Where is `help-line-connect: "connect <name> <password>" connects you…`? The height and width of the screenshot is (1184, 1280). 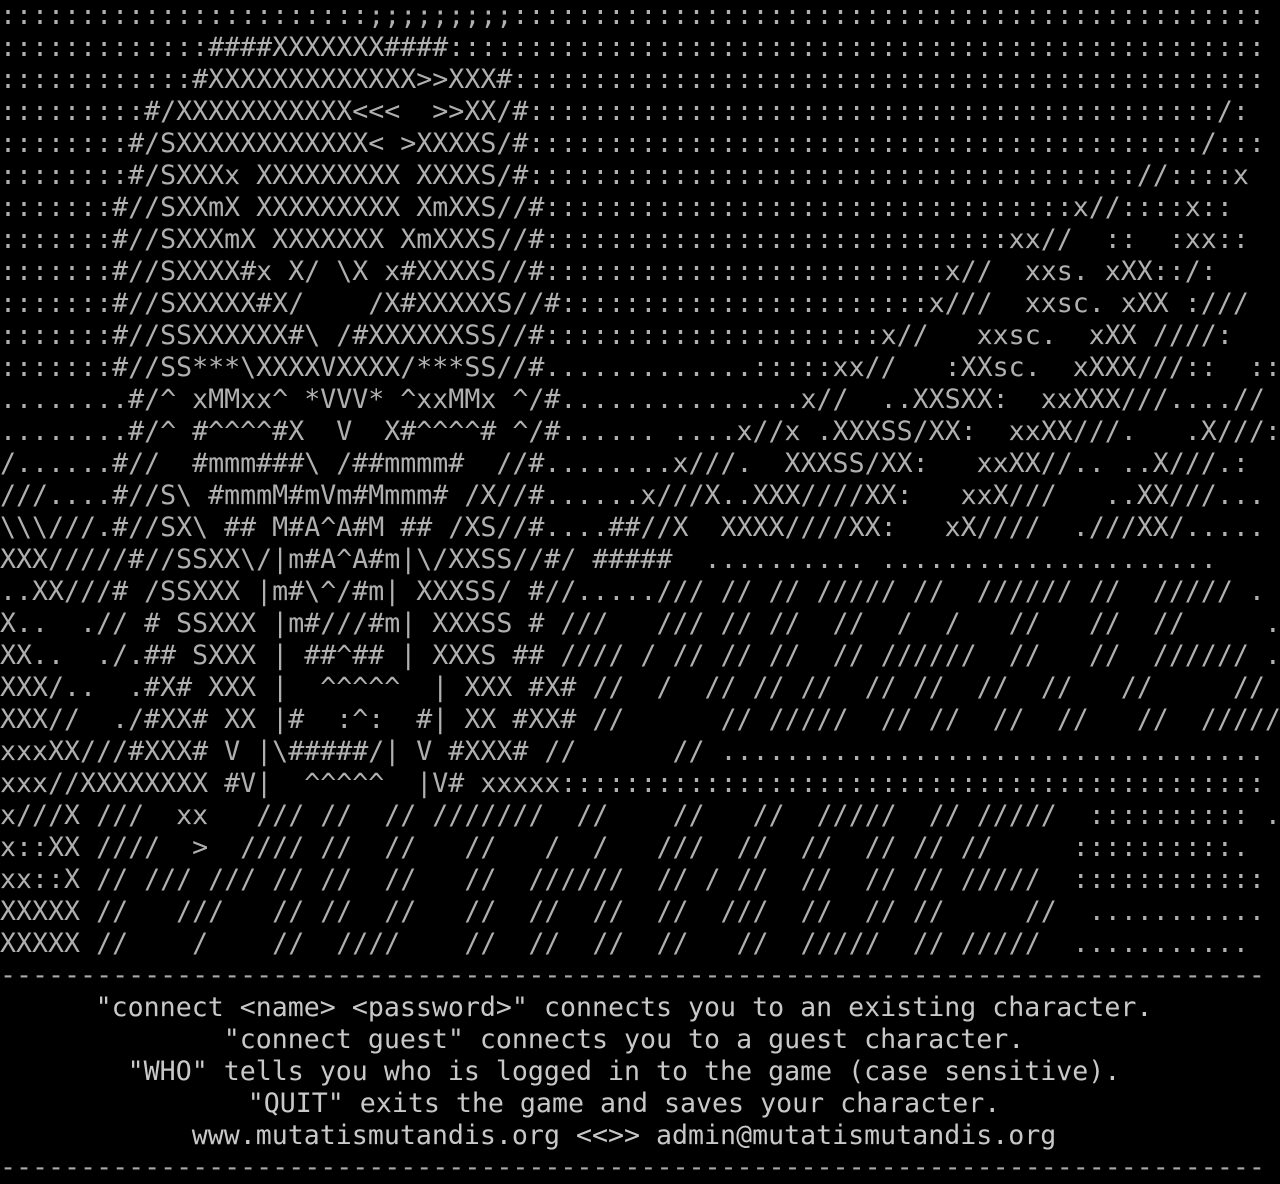 help-line-connect: "connect <name> <password>" connects you… is located at coordinates (624, 1007).